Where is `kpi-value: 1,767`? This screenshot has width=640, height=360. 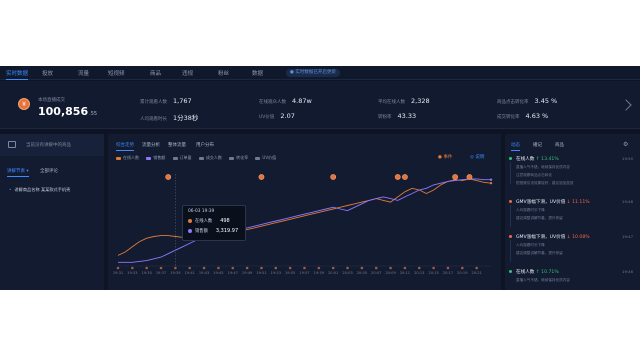
kpi-value: 1,767 is located at coordinates (182, 101).